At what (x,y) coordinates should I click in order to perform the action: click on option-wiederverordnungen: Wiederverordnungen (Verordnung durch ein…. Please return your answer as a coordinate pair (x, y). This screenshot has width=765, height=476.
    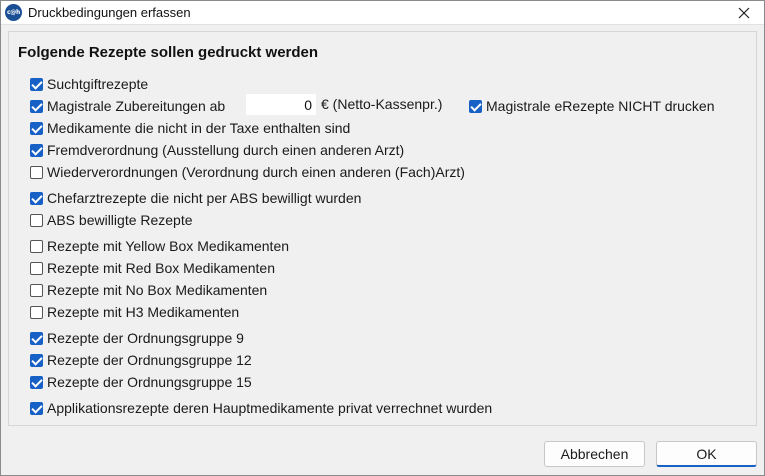
    Looking at the image, I should click on (247, 172).